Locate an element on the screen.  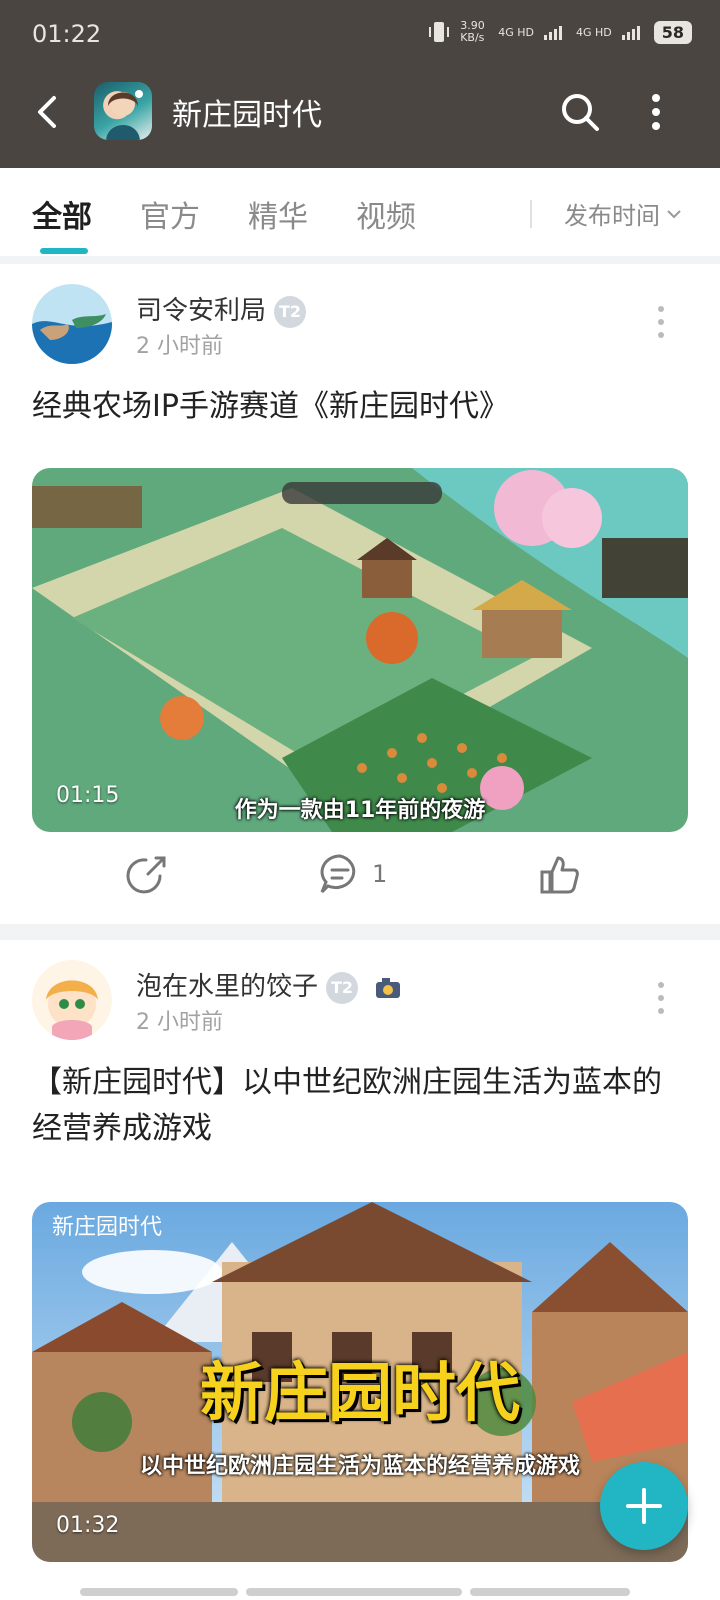
tab-bar: 全部 官方 精华 视频 发布时间 is located at coordinates (360, 212).